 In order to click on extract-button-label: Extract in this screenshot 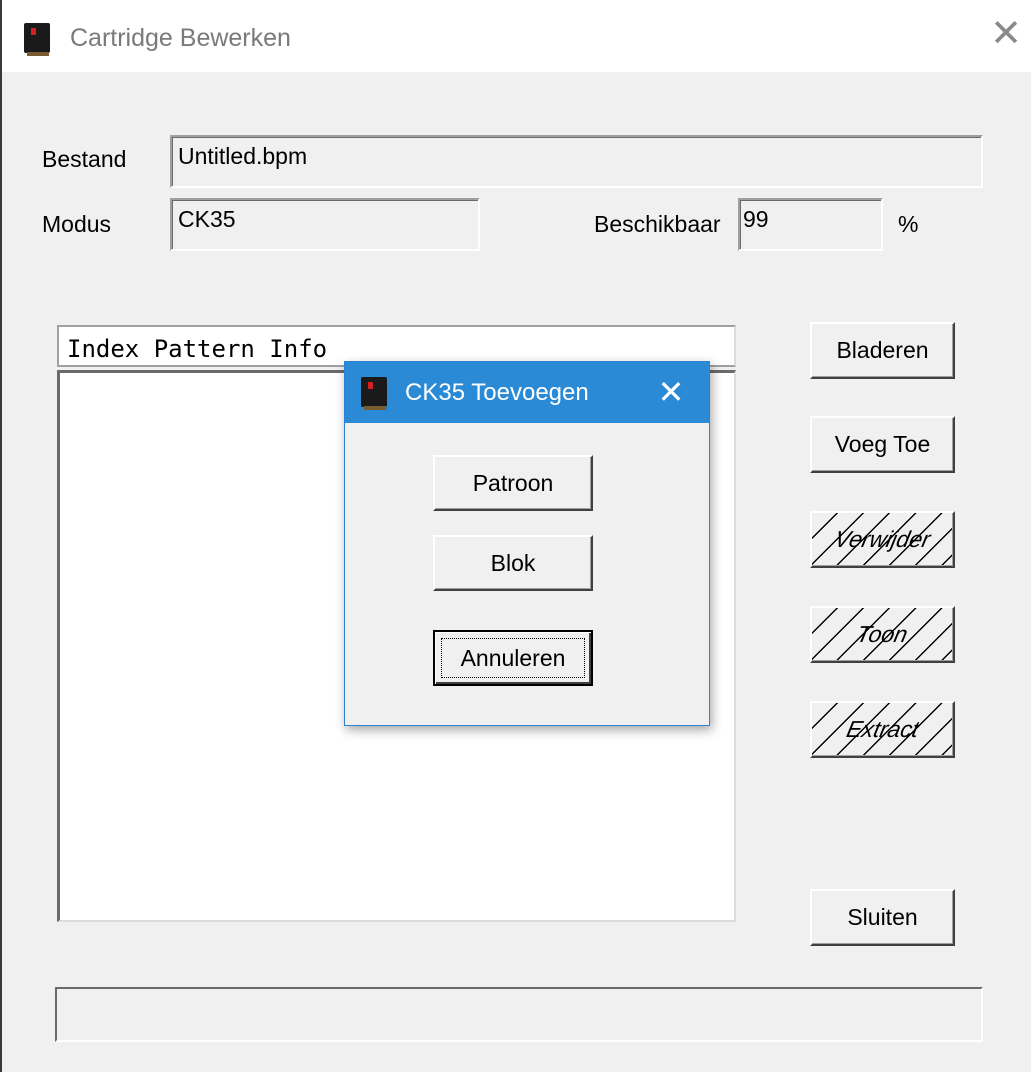, I will do `click(883, 729)`.